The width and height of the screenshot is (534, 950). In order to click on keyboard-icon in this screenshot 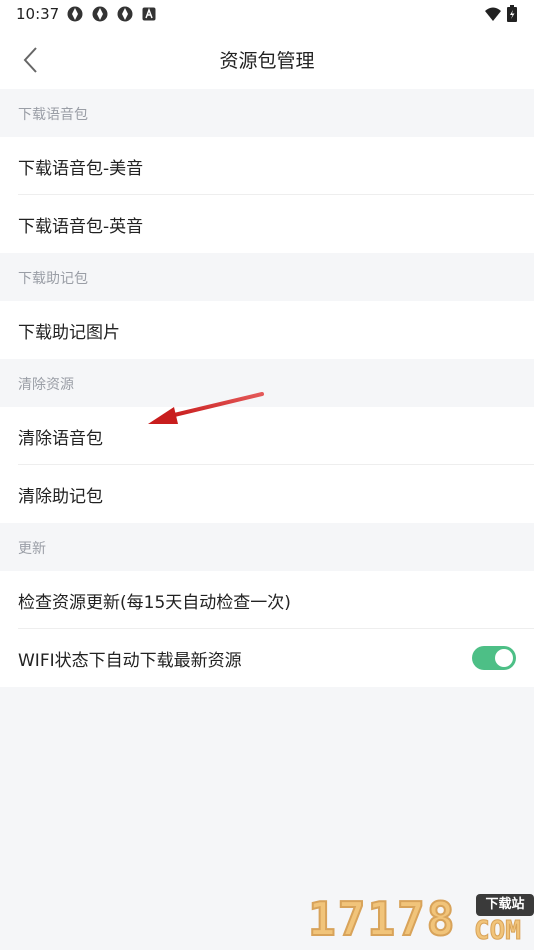, I will do `click(149, 14)`.